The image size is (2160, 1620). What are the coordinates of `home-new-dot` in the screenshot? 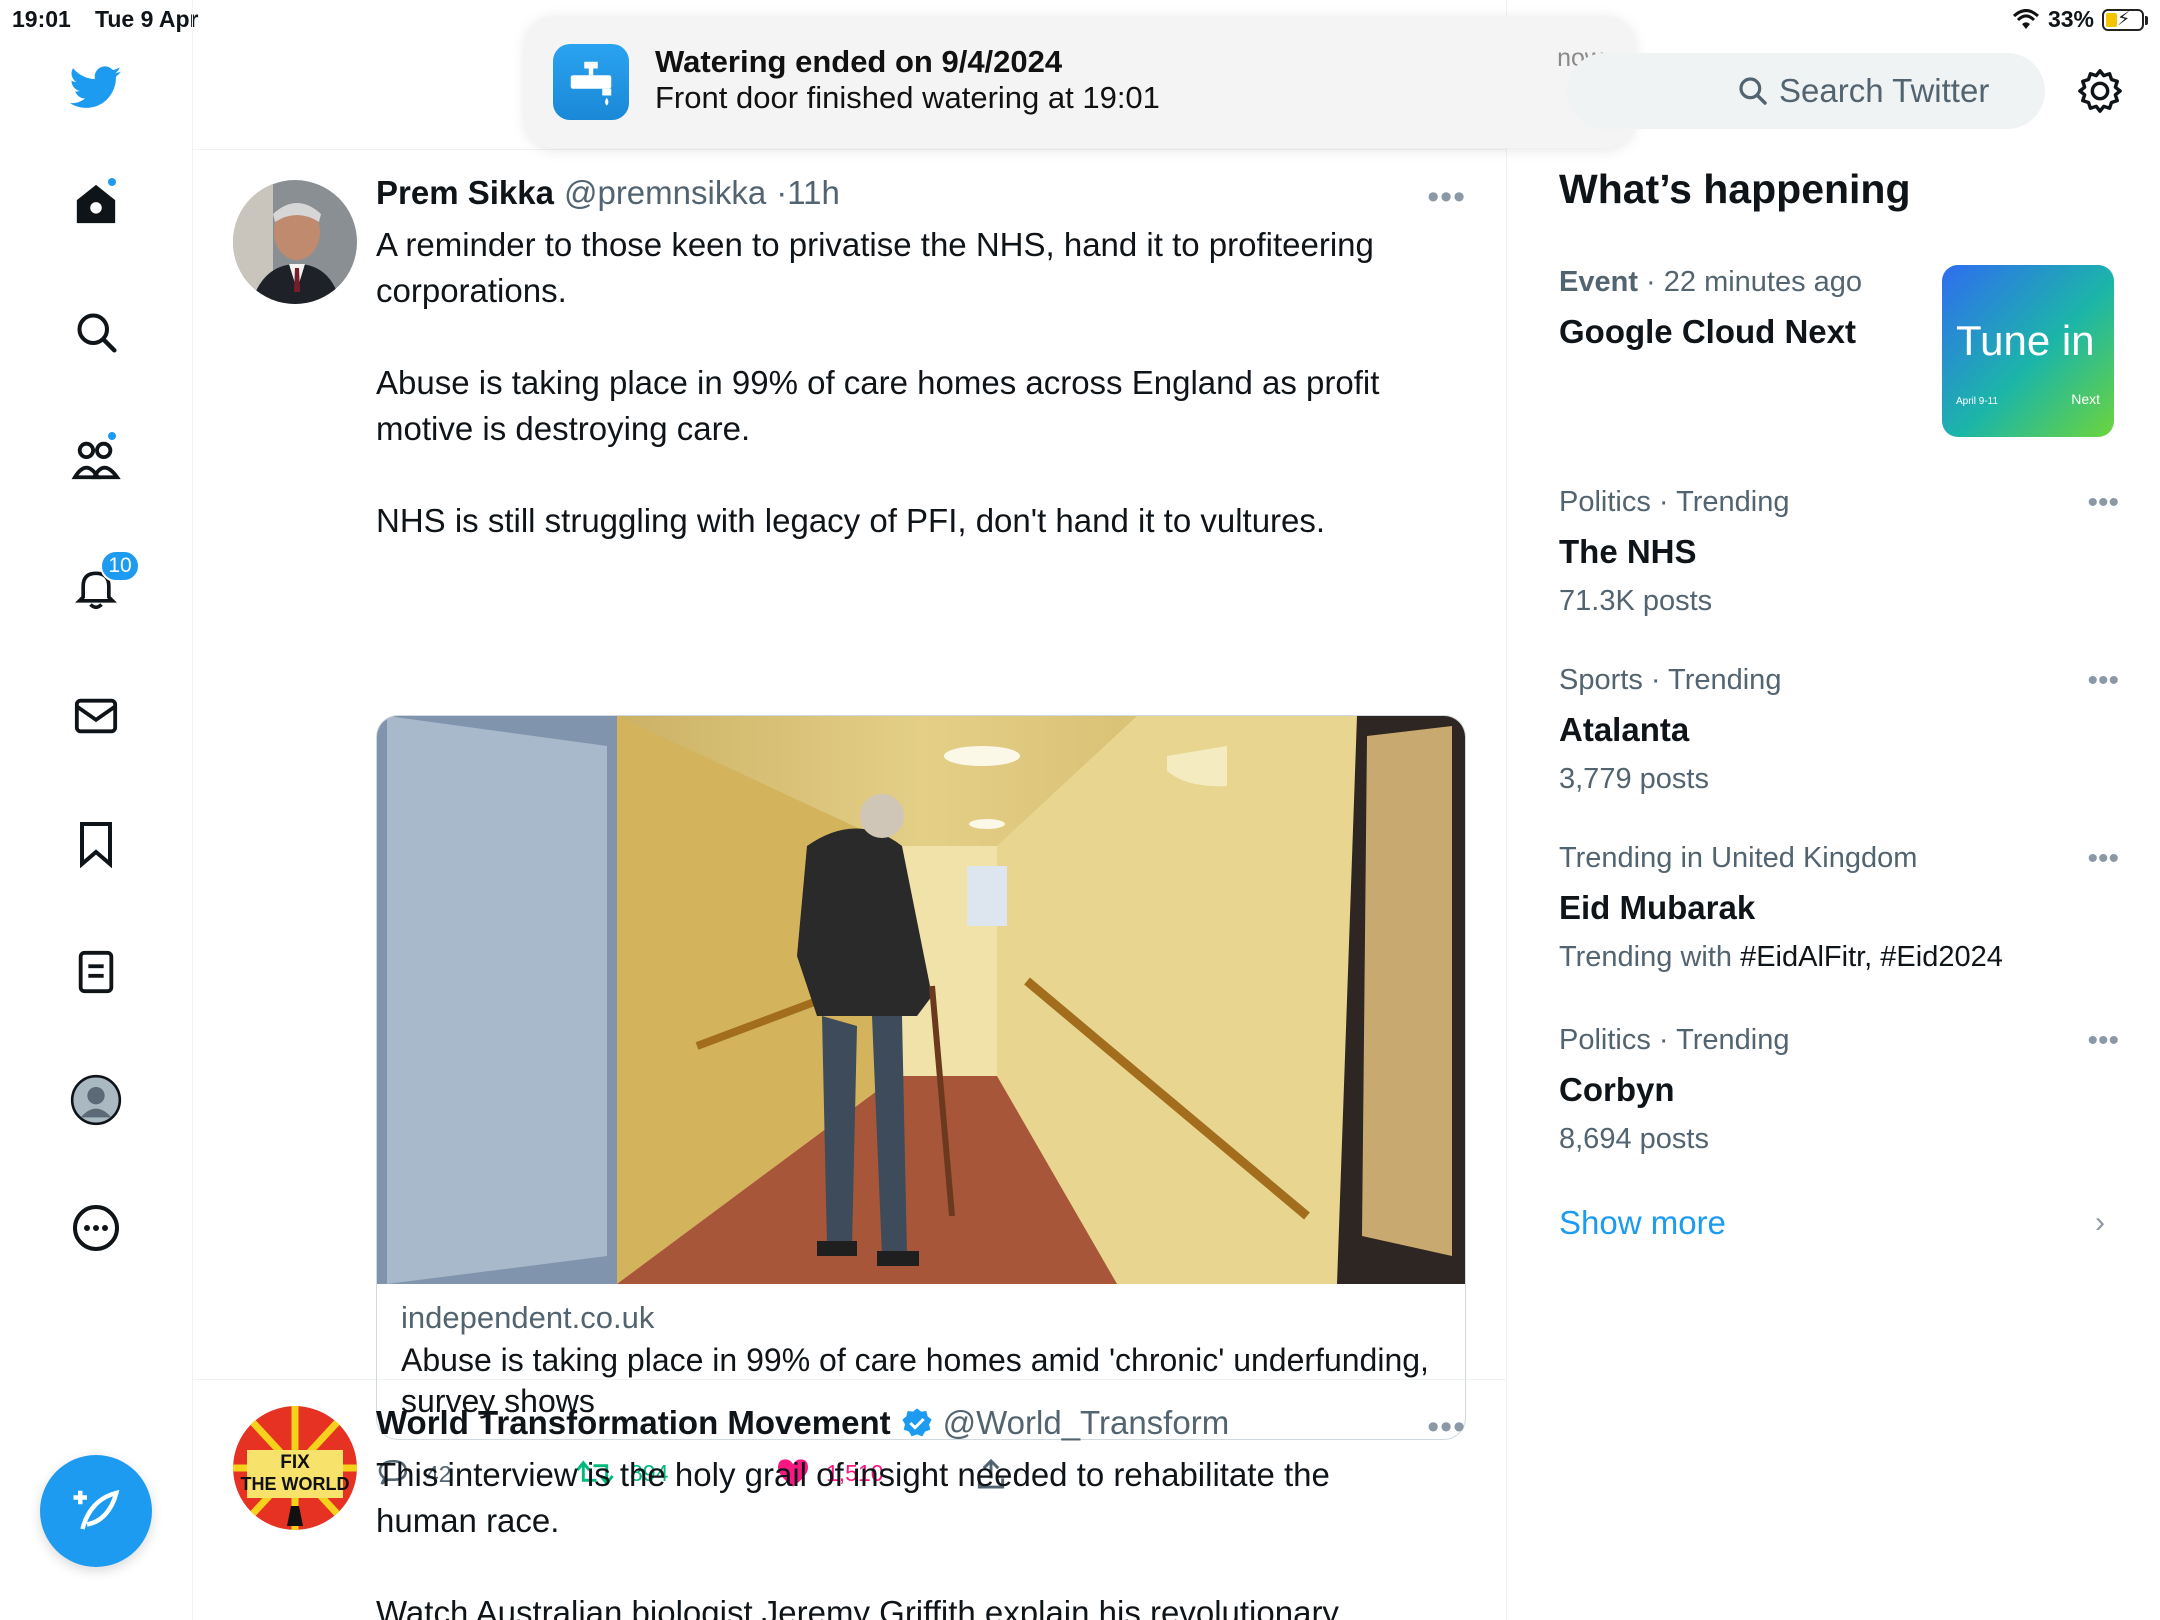 It's located at (112, 182).